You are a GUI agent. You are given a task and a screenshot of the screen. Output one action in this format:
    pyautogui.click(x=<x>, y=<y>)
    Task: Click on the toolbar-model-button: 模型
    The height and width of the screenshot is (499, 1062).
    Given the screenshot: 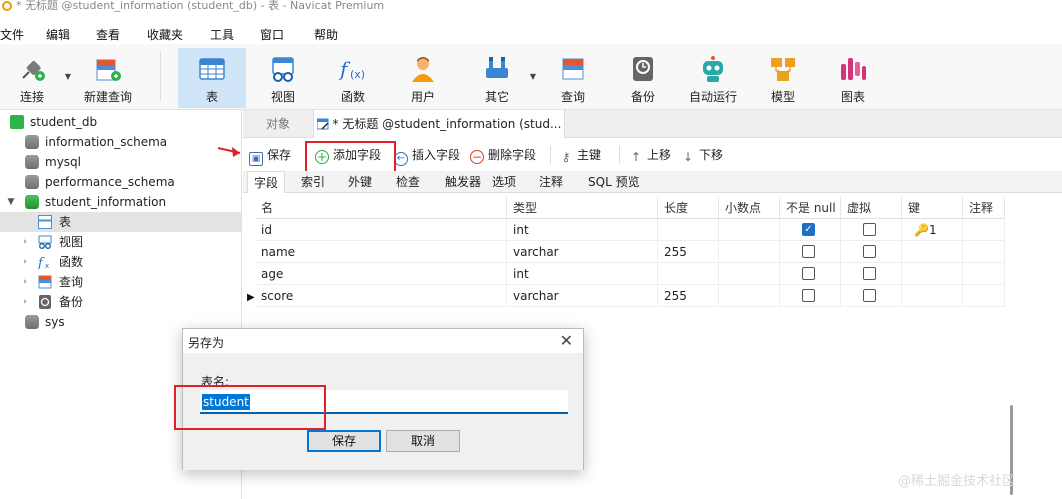 What is the action you would take?
    pyautogui.click(x=783, y=78)
    